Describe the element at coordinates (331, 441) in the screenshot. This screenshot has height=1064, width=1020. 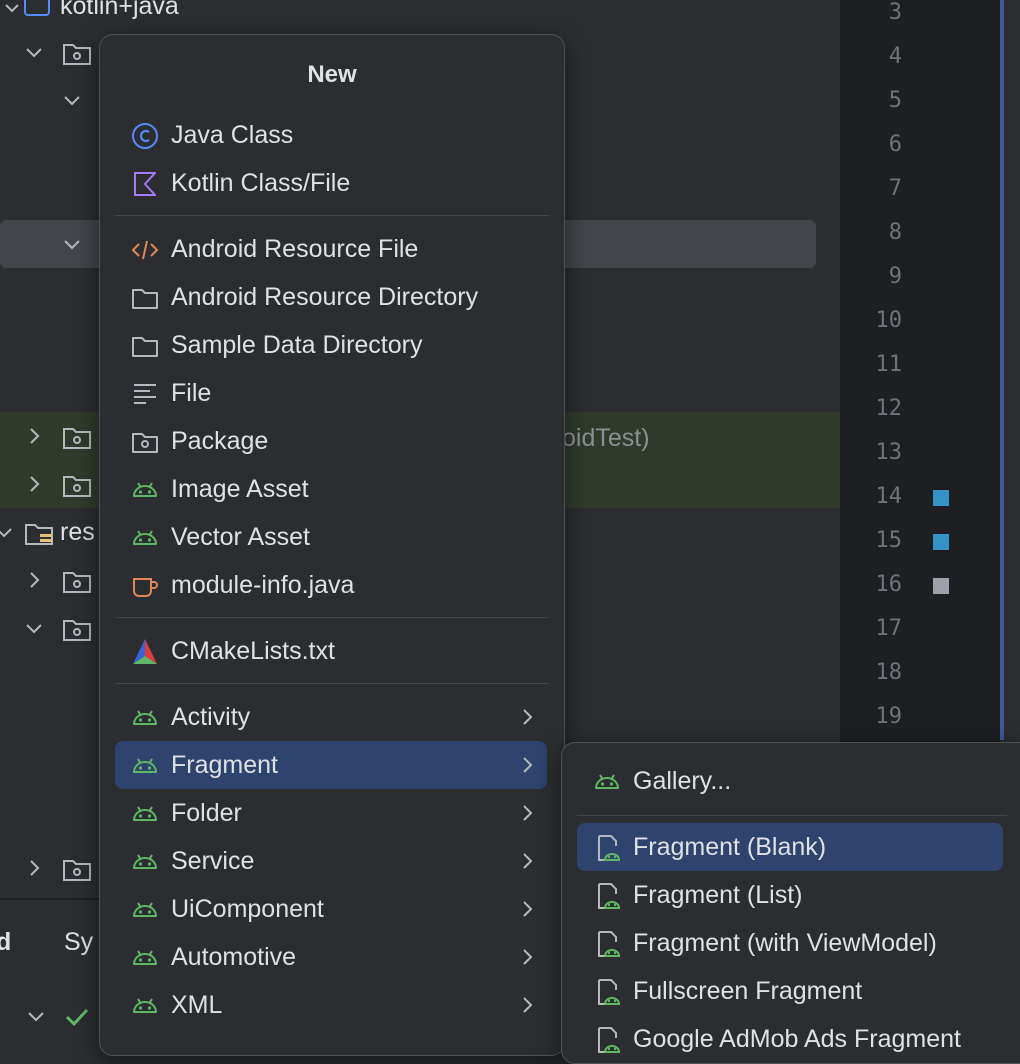
I see `menu-item-package: Package` at that location.